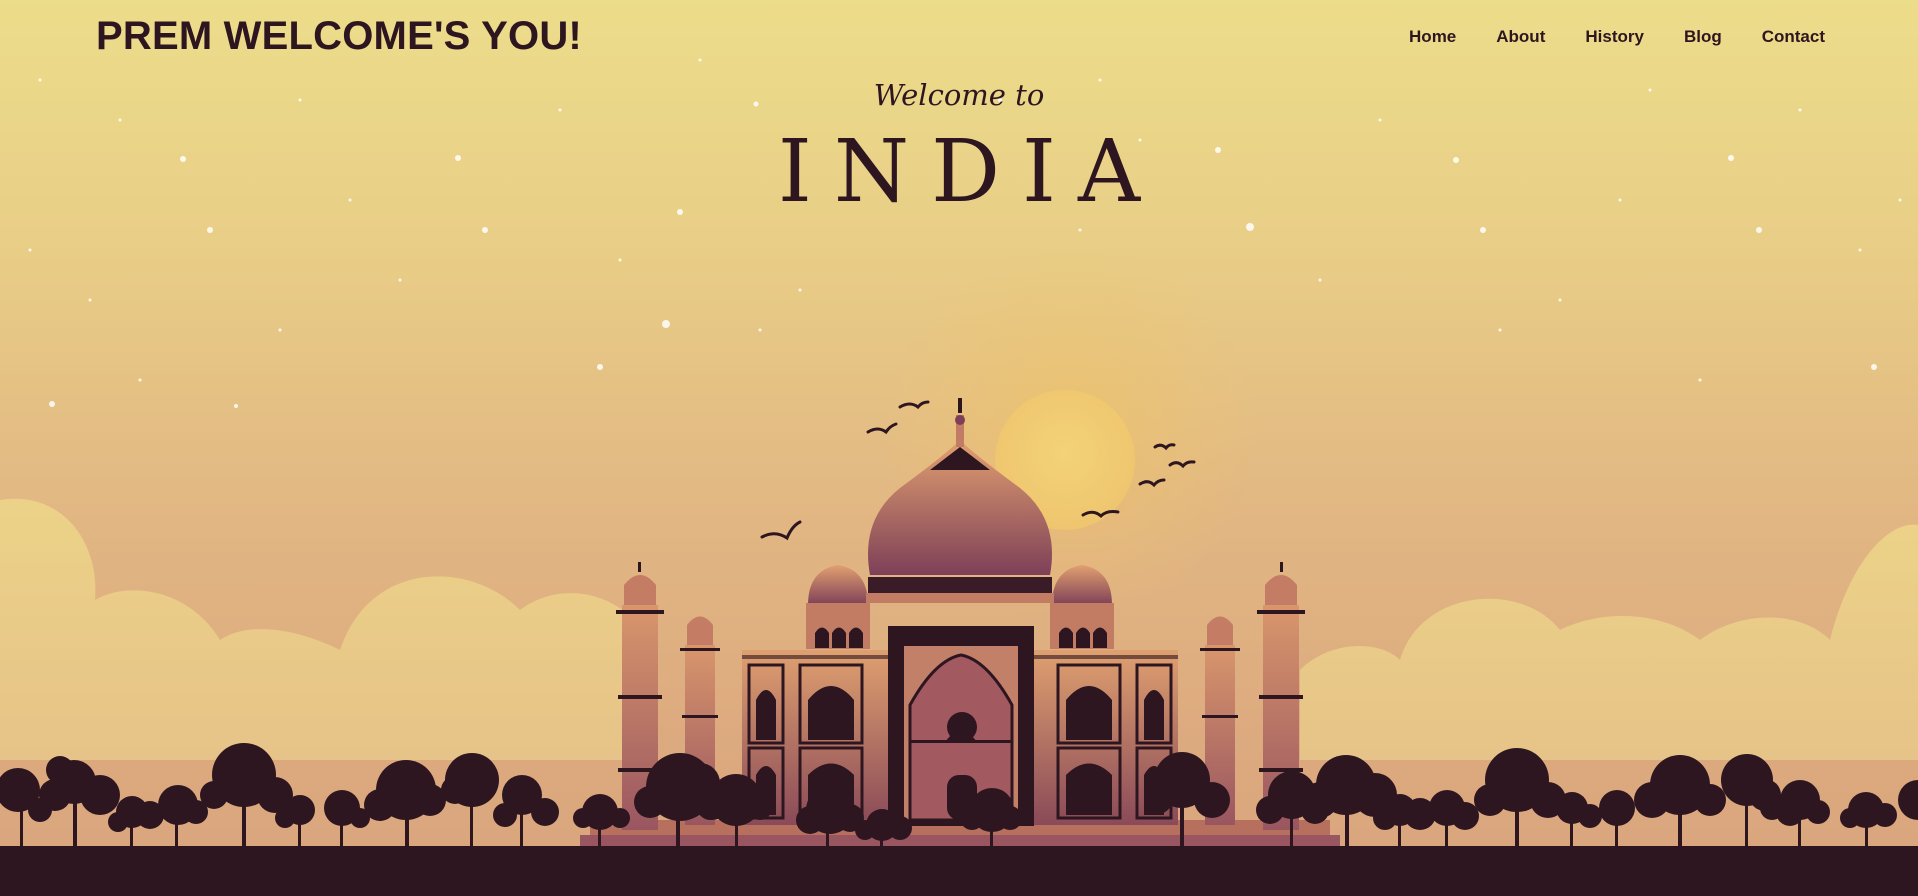 The height and width of the screenshot is (896, 1918). Describe the element at coordinates (1432, 37) in the screenshot. I see `nav-link-home: Home` at that location.